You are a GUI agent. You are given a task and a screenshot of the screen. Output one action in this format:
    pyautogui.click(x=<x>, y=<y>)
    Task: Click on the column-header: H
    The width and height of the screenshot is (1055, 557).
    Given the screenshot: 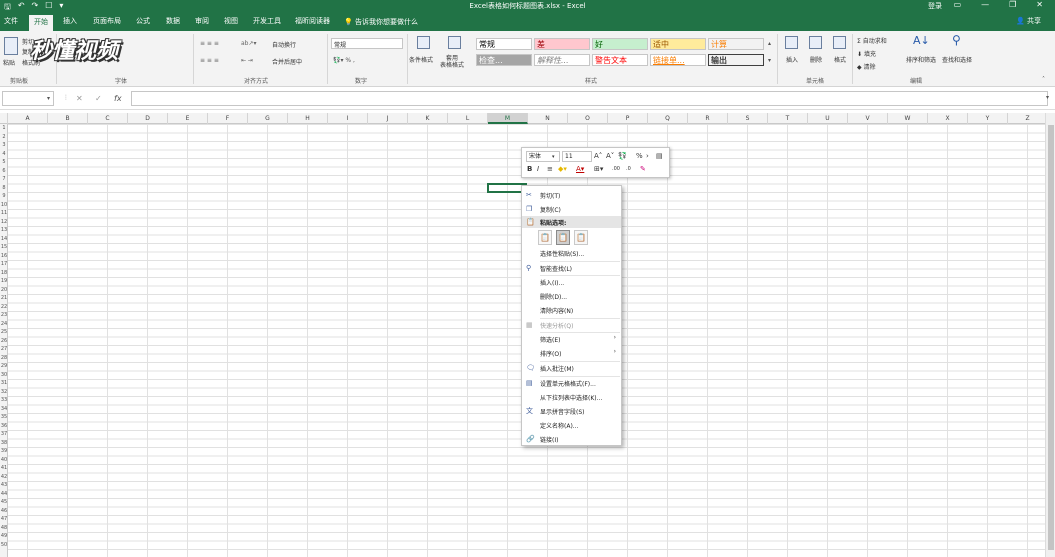 What is the action you would take?
    pyautogui.click(x=308, y=118)
    